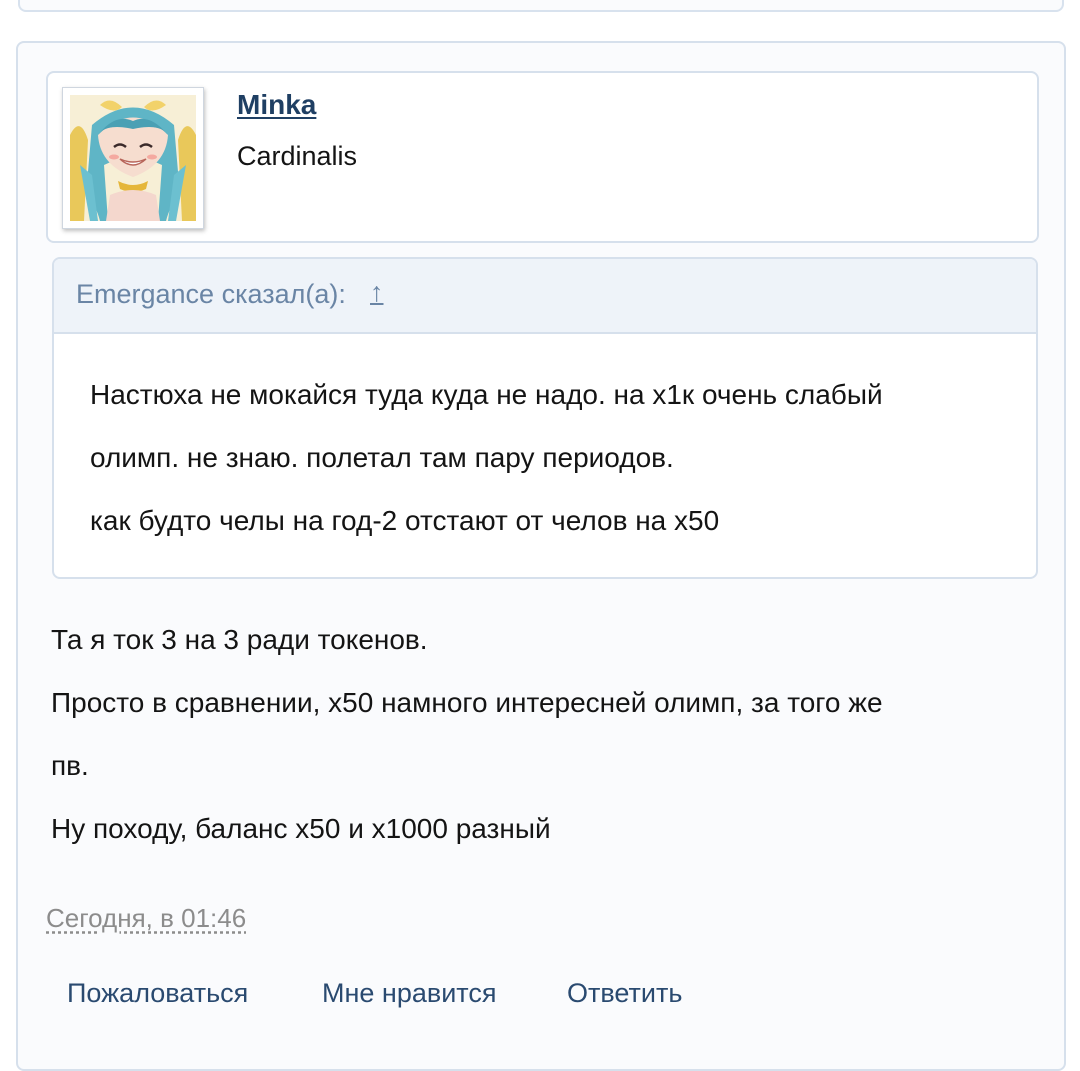  Describe the element at coordinates (545, 296) in the screenshot. I see `quote-header: Emergance сказал(а): ↑` at that location.